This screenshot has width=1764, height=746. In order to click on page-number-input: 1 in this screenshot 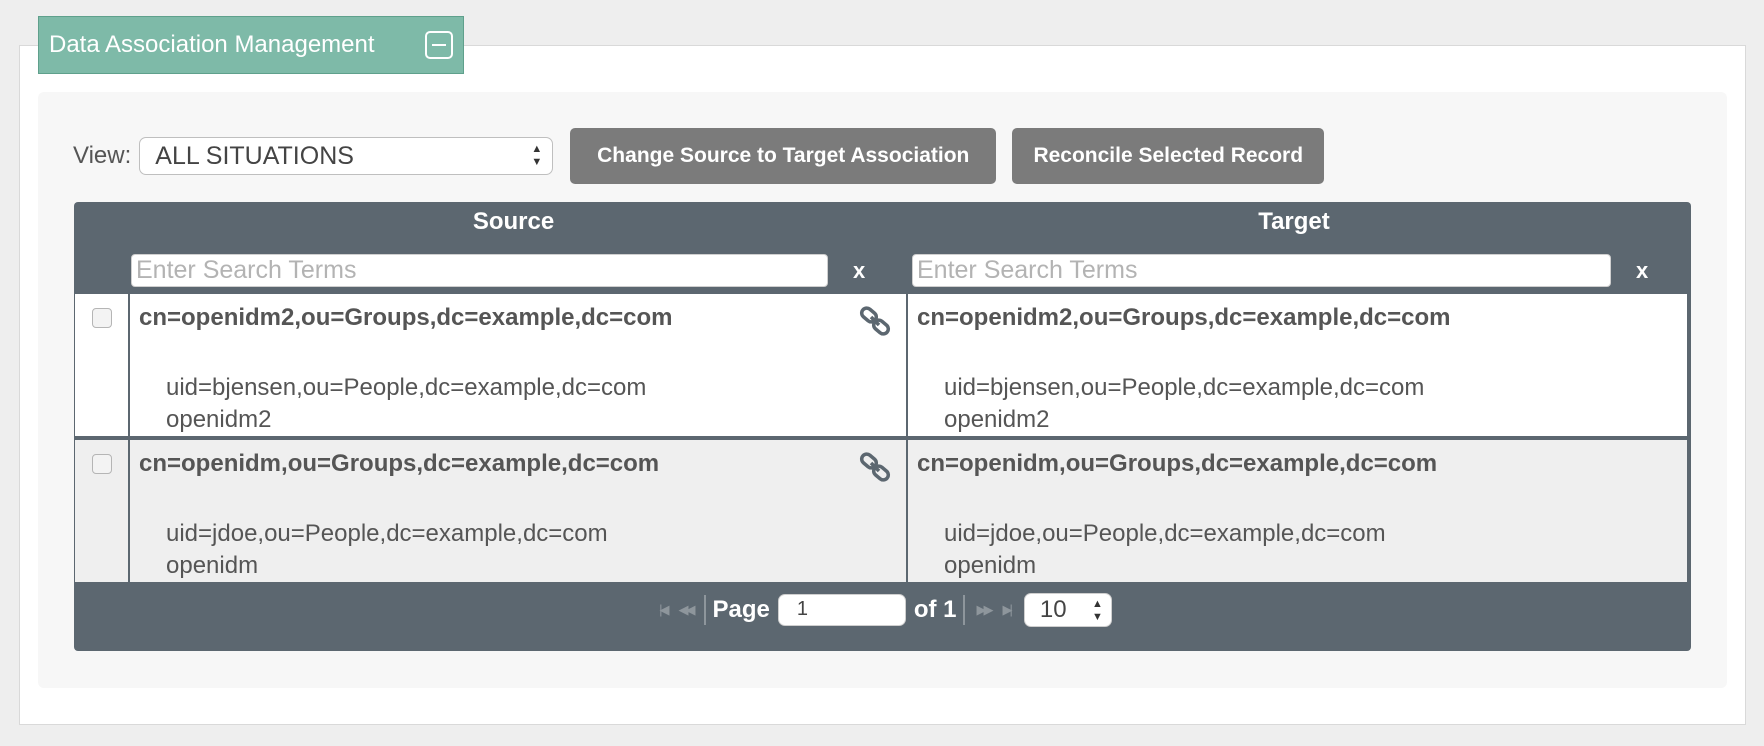, I will do `click(841, 609)`.